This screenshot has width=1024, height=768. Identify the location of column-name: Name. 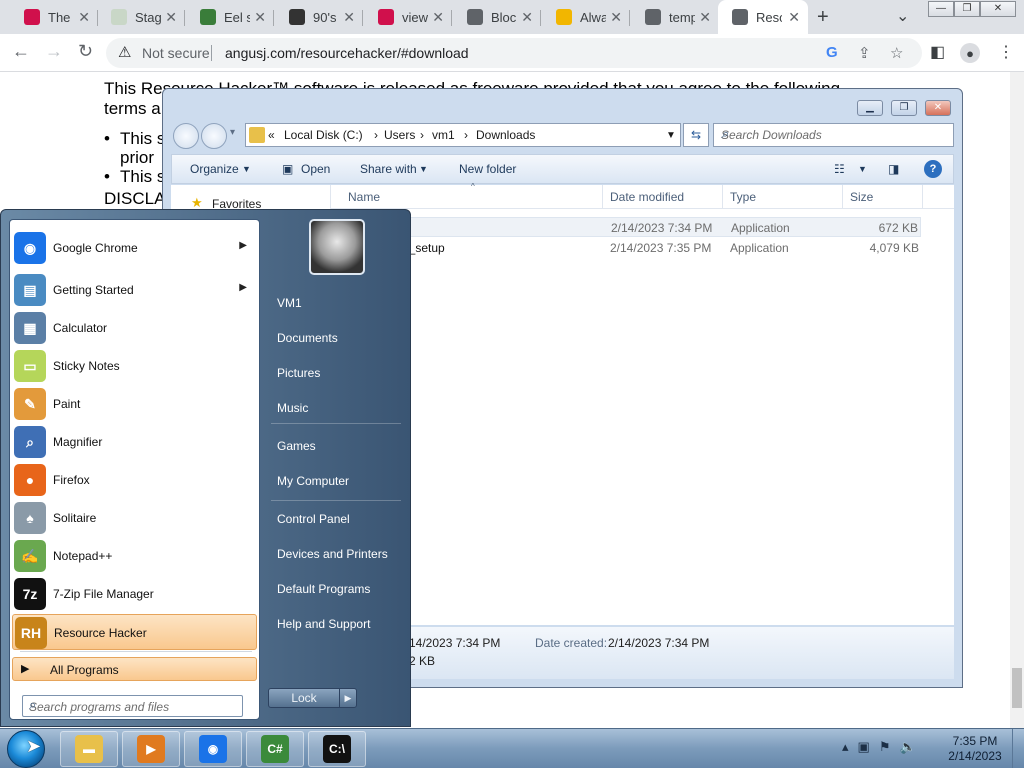
(364, 197).